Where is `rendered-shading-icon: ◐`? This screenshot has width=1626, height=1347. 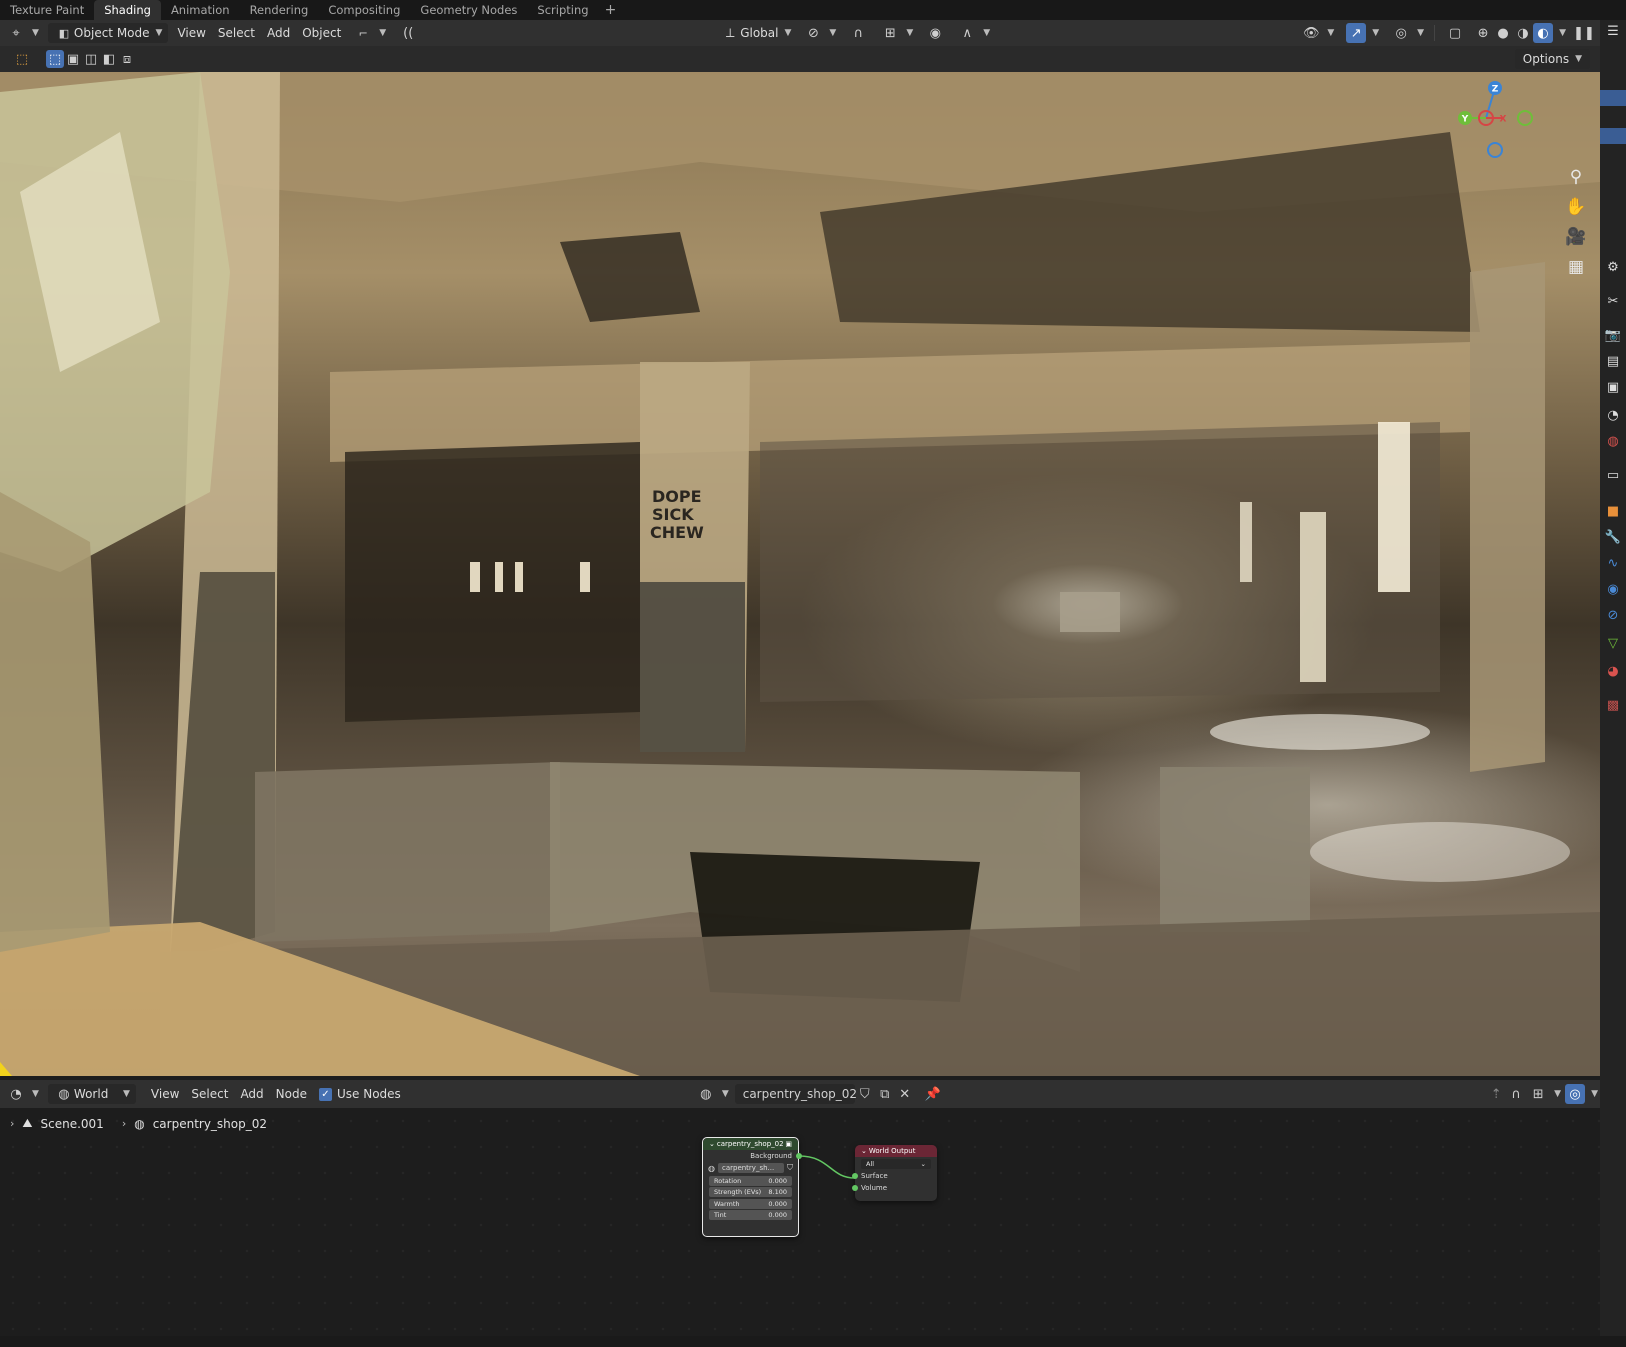 rendered-shading-icon: ◐ is located at coordinates (1543, 33).